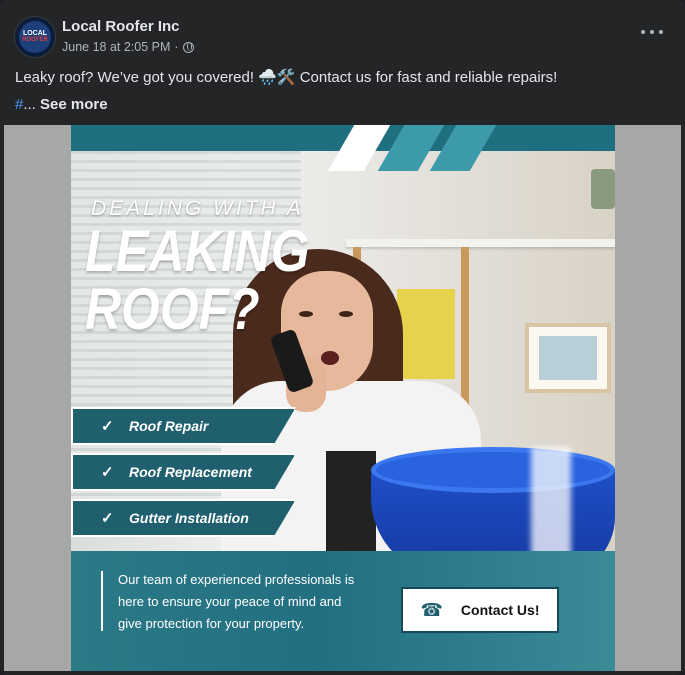 The width and height of the screenshot is (685, 675). I want to click on service-roof-repair: ✓ Roof Repair, so click(183, 426).